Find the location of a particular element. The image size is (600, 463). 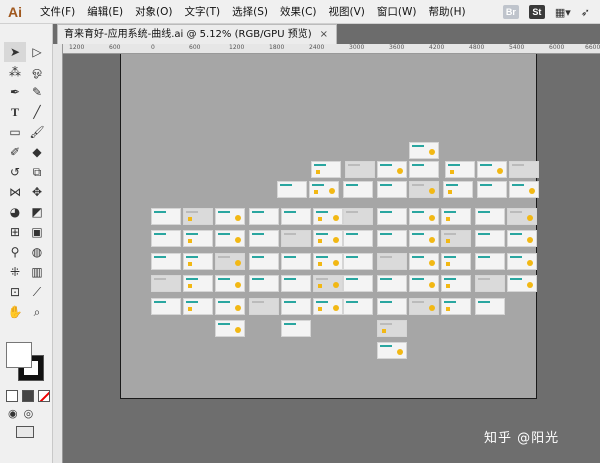

gradient-icon: ▣ is located at coordinates (37, 232).